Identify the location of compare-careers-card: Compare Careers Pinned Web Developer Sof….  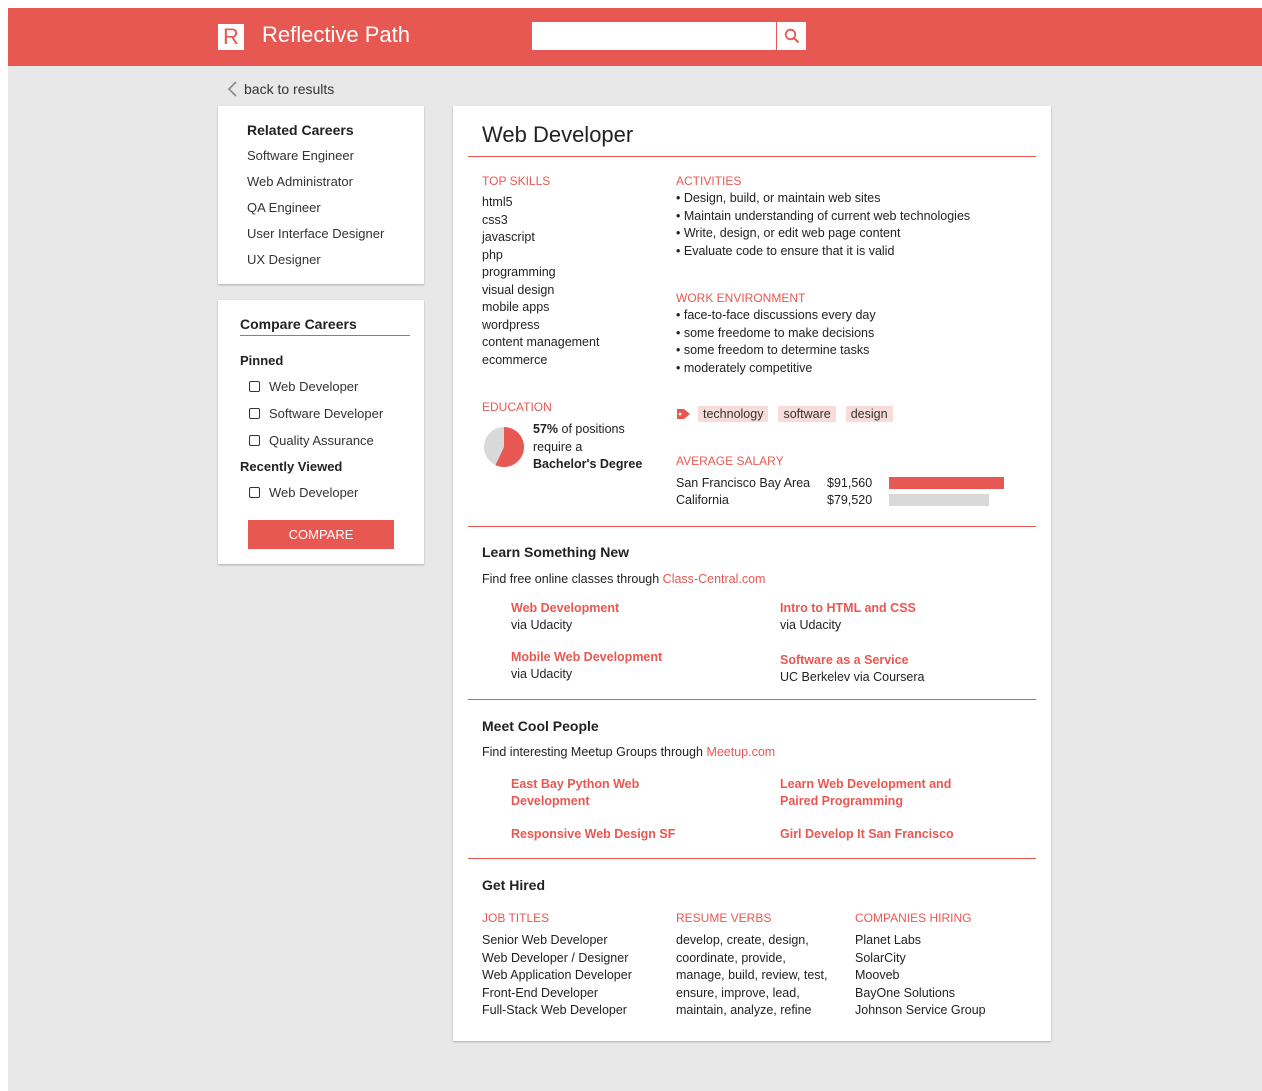
(321, 432).